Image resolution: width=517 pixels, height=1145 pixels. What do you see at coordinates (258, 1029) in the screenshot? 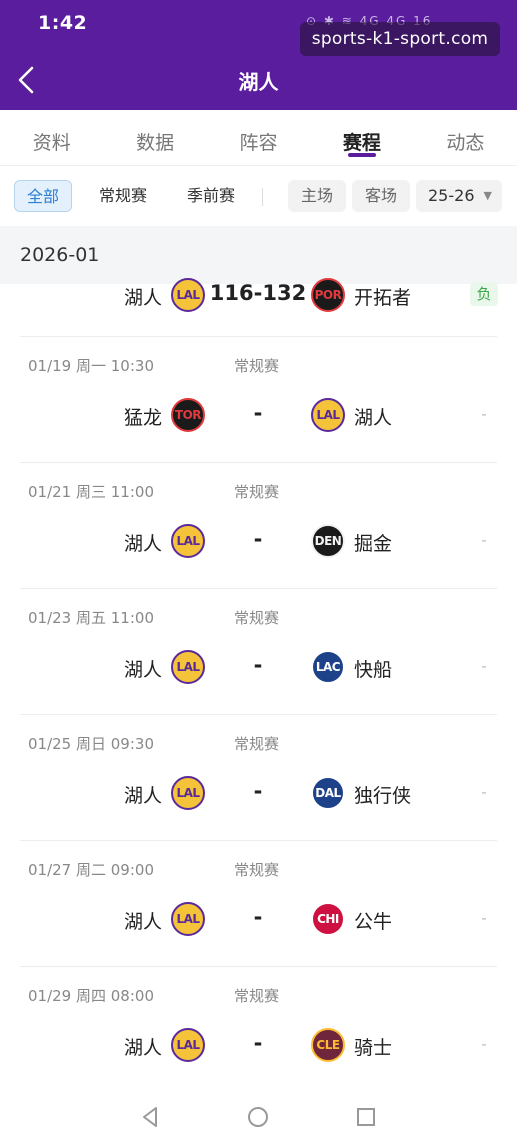
I see `game-row: 01/29 周四 08:00 常规赛湖人 LAL - CLE 骑士 -` at bounding box center [258, 1029].